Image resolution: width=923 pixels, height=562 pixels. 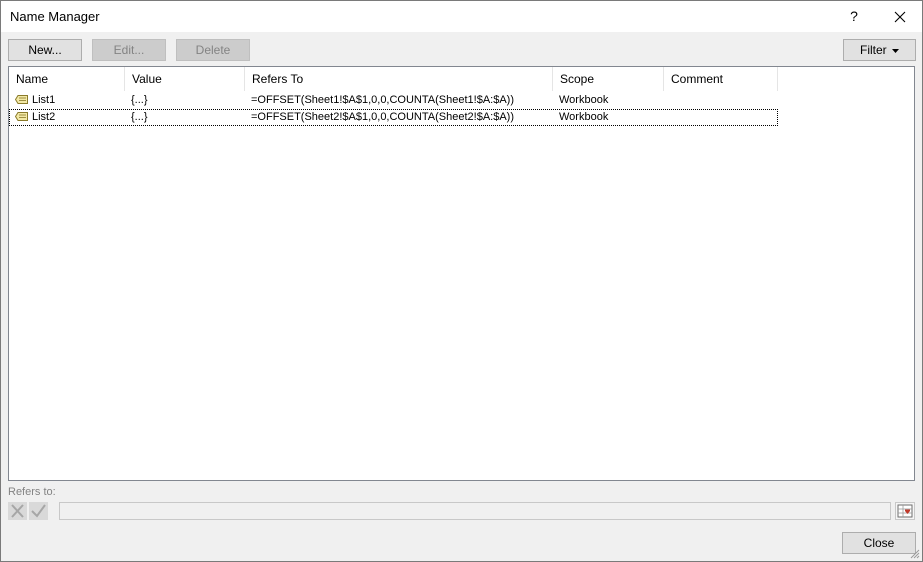 What do you see at coordinates (721, 79) in the screenshot?
I see `column-header-comment: Comment` at bounding box center [721, 79].